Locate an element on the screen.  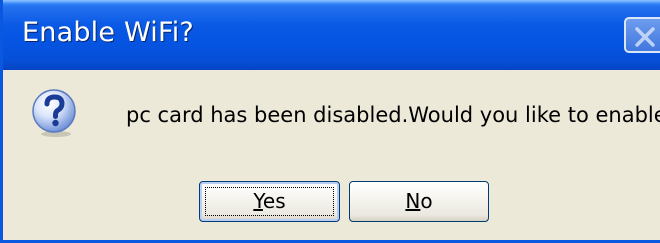
yes-button-label: Yes is located at coordinates (269, 201).